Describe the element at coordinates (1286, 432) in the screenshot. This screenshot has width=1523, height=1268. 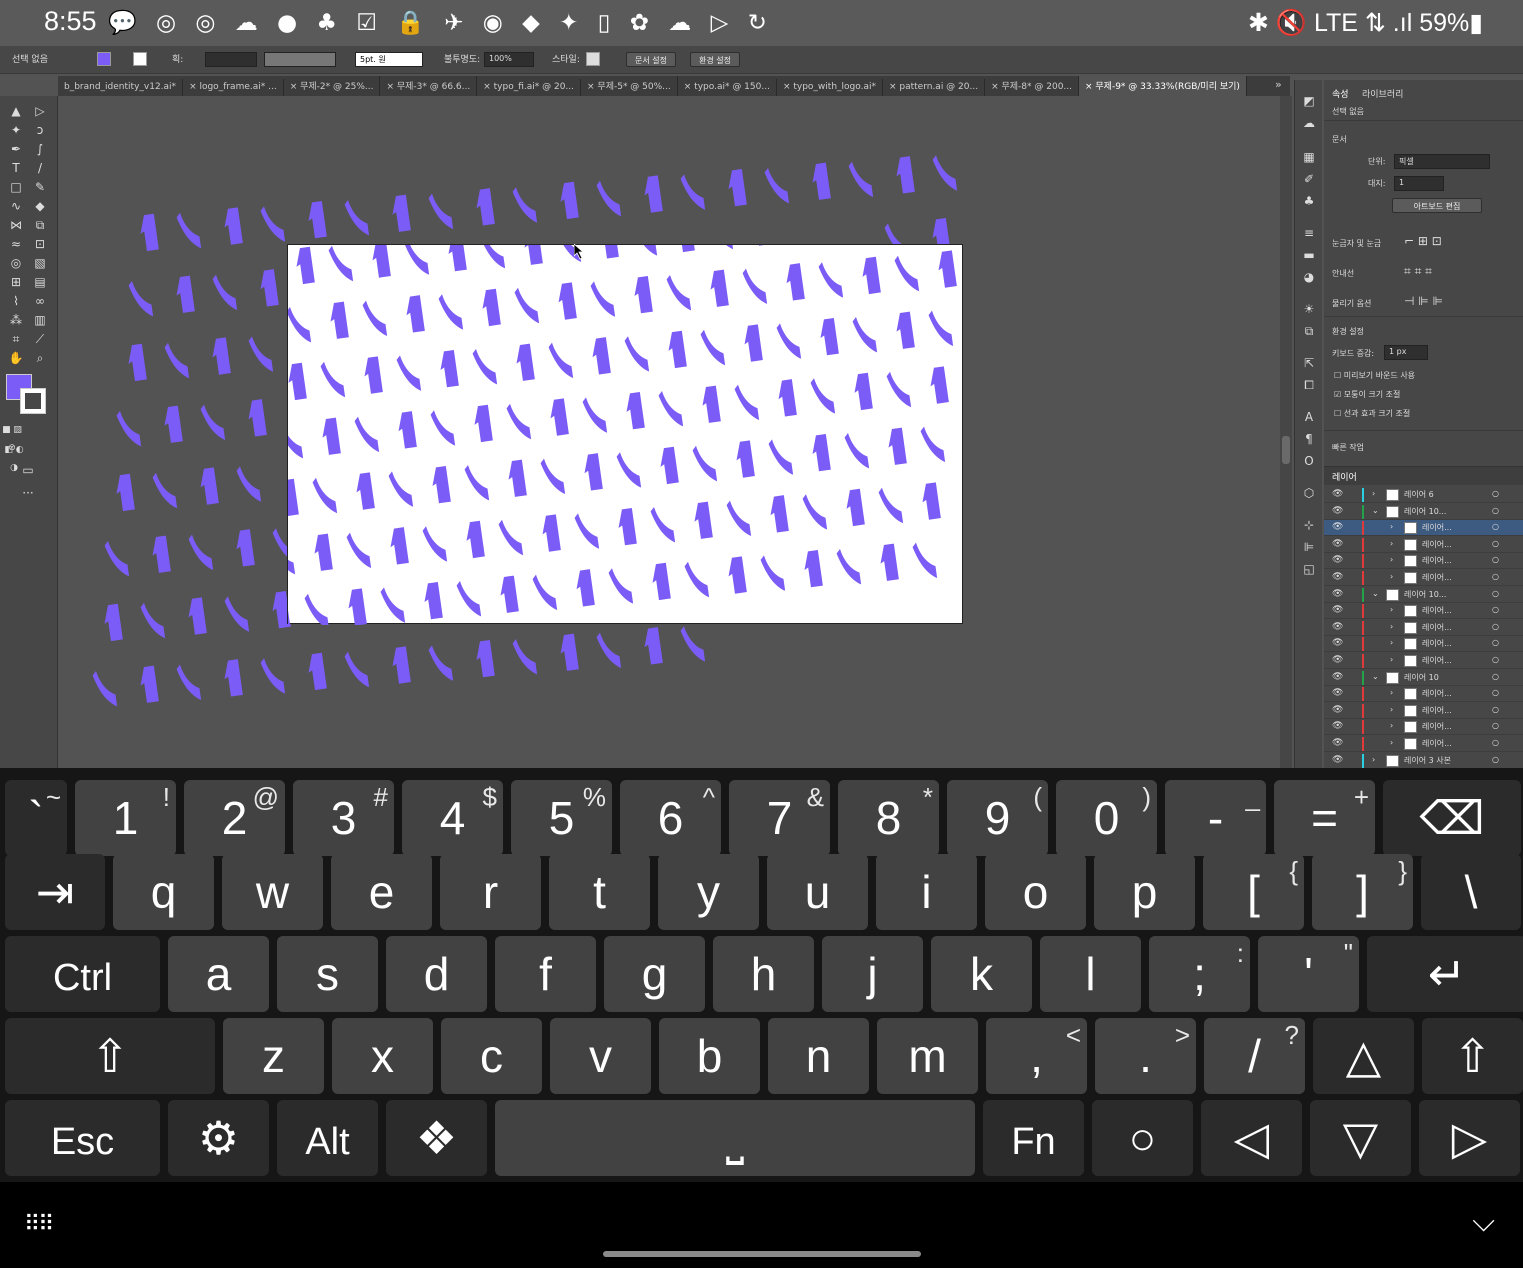
I see `vertical-scrollbar` at that location.